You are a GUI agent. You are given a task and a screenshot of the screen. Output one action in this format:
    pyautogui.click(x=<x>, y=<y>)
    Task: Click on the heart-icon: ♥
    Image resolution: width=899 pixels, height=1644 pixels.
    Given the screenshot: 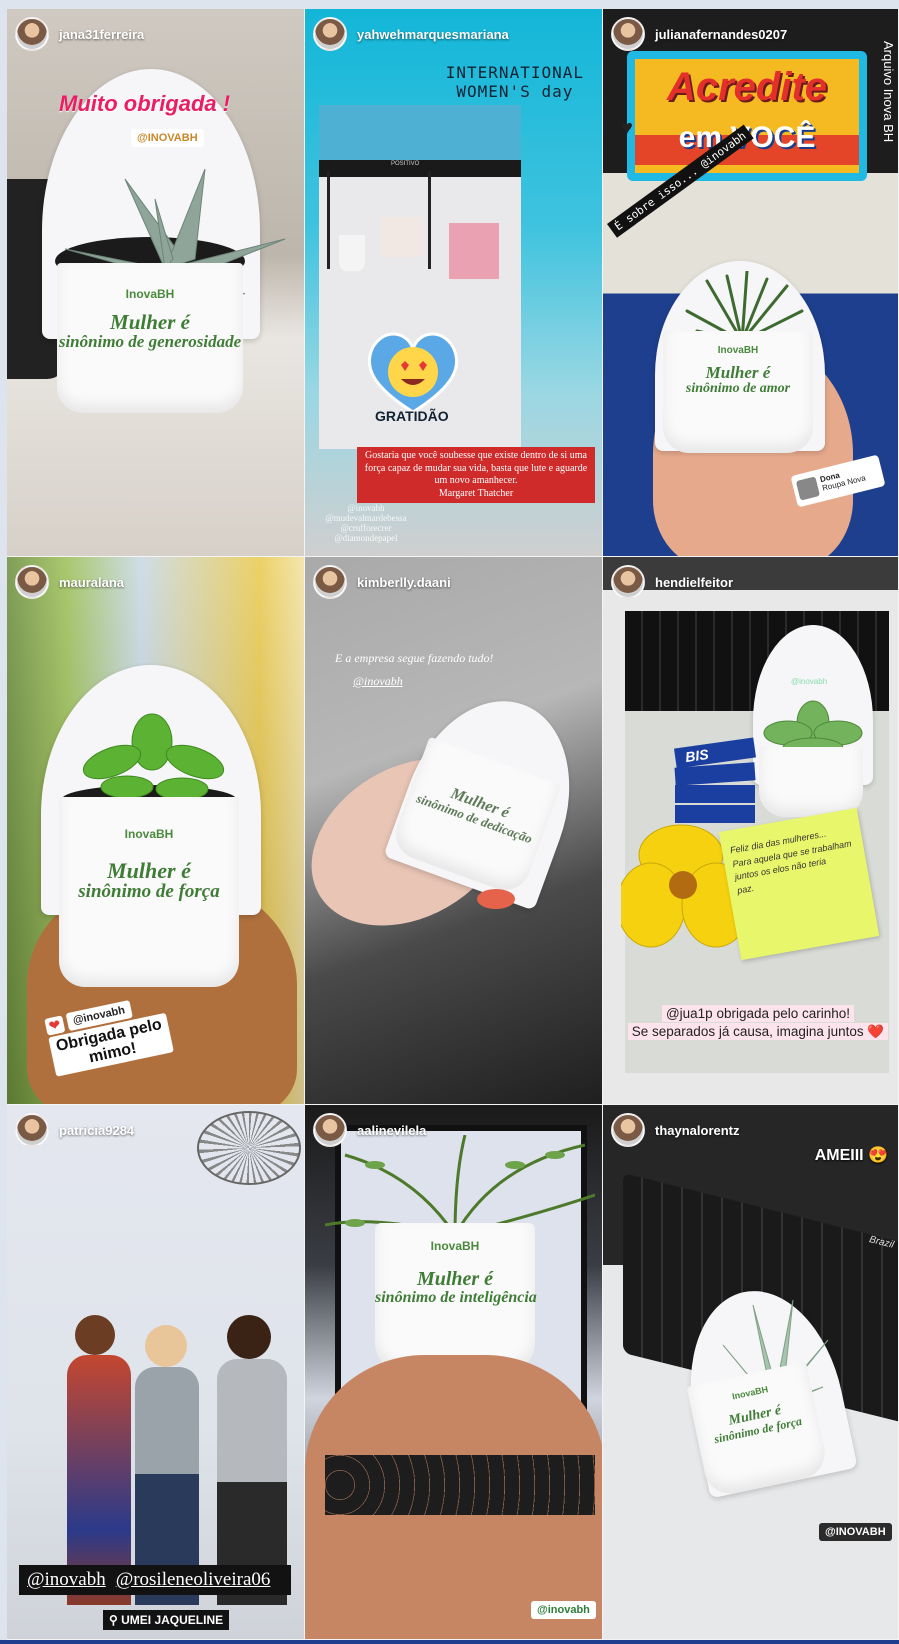 What is the action you would take?
    pyautogui.click(x=627, y=128)
    